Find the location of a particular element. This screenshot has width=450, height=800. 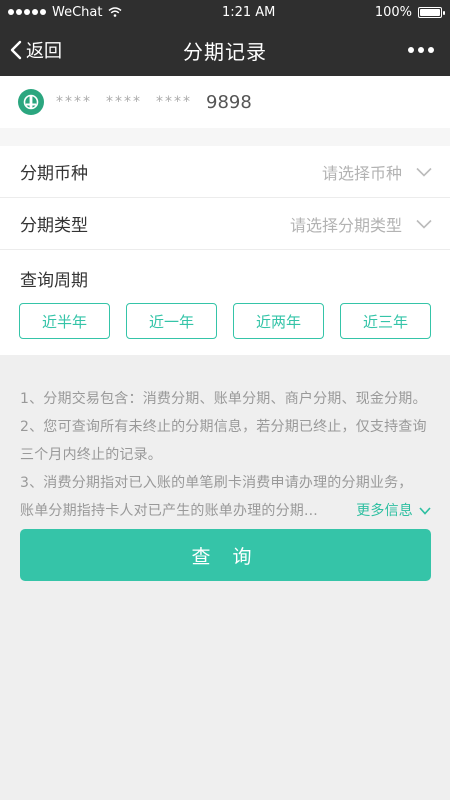

back-label: 返回 is located at coordinates (44, 51).